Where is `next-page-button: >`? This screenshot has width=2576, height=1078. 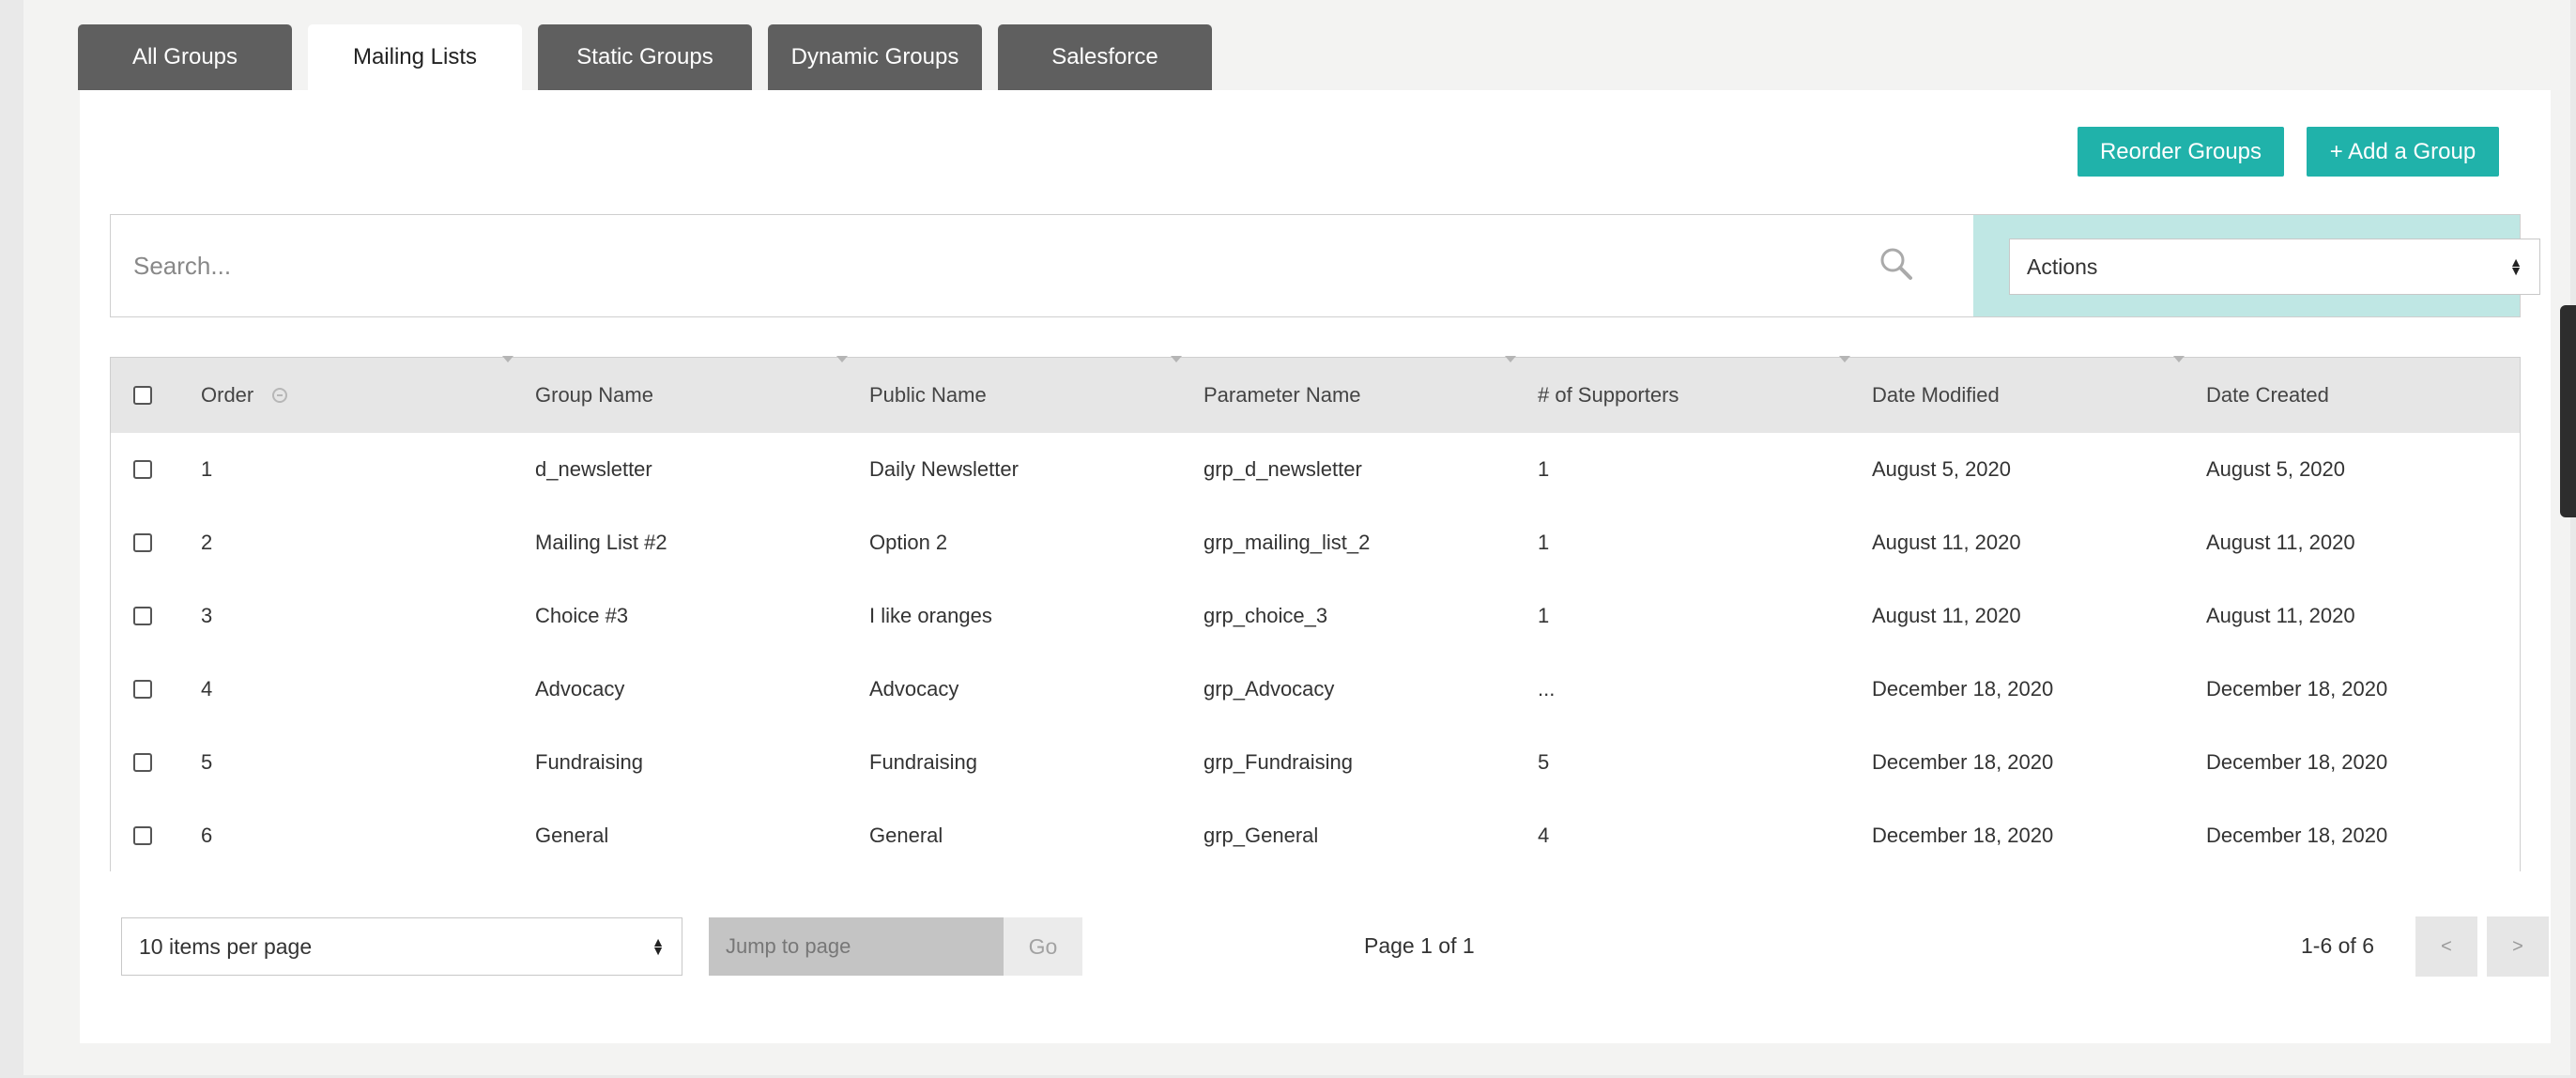
next-page-button: > is located at coordinates (2518, 946).